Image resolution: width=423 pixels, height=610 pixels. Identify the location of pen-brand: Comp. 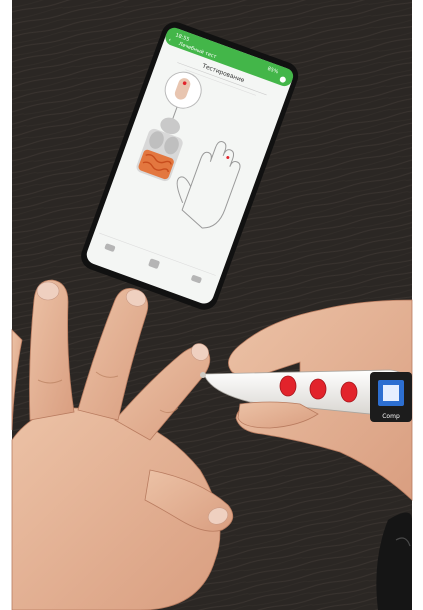
(391, 416).